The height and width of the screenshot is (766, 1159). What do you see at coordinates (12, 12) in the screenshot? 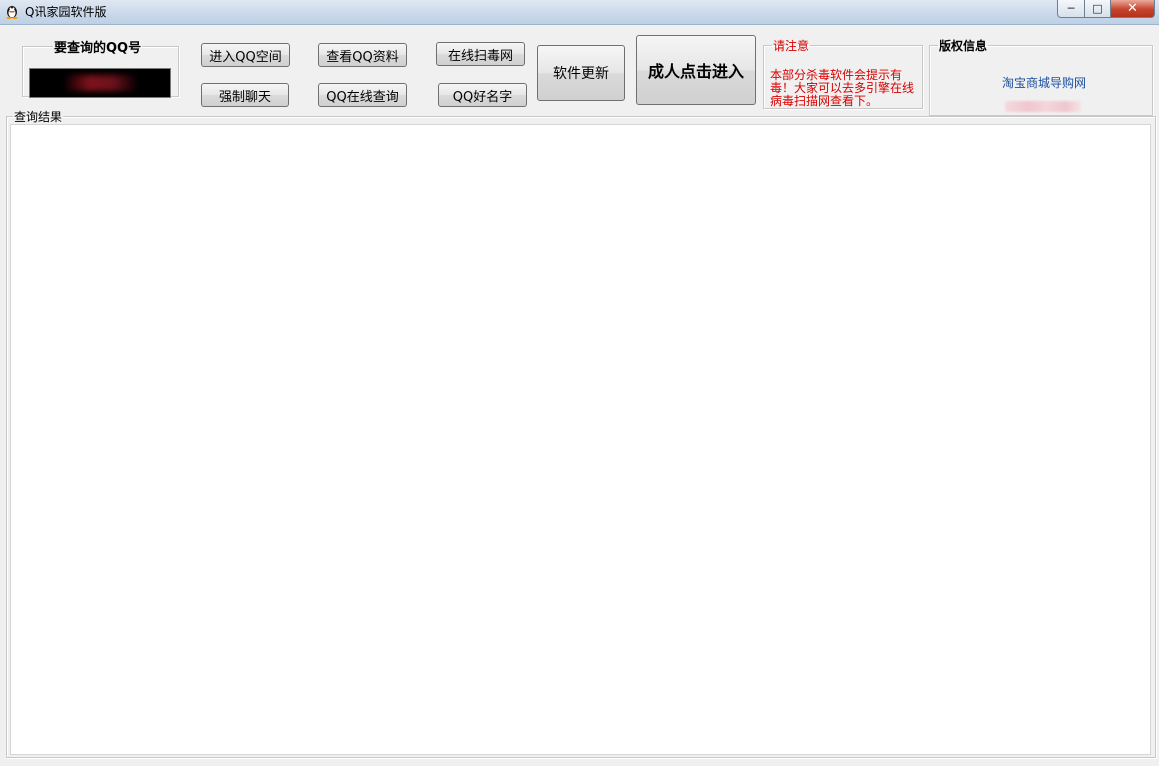
I see `qq-penguin-icon` at bounding box center [12, 12].